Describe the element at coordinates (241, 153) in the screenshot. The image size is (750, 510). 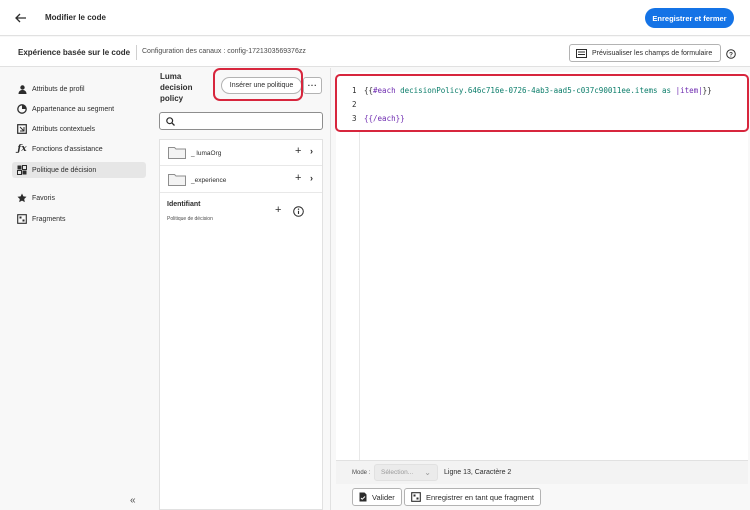
I see `tree-item-lumaorg: _ lumaOrg + ›` at that location.